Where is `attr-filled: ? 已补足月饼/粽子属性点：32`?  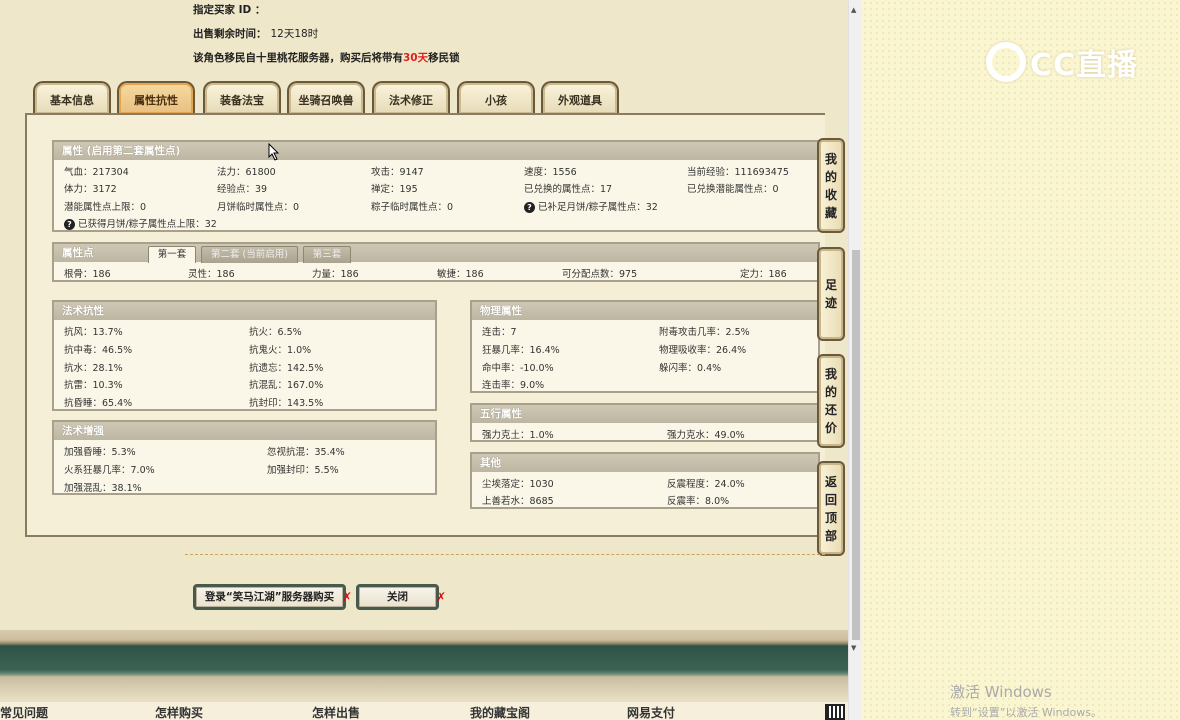
attr-filled: ? 已补足月饼/粽子属性点：32 is located at coordinates (591, 206).